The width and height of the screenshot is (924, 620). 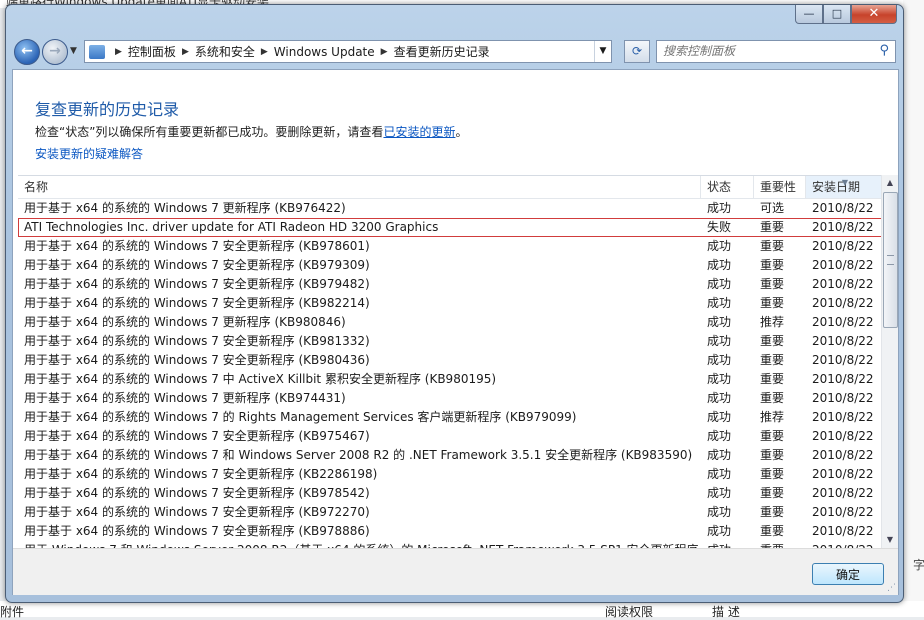 What do you see at coordinates (884, 50) in the screenshot?
I see `search-icon: ⚲` at bounding box center [884, 50].